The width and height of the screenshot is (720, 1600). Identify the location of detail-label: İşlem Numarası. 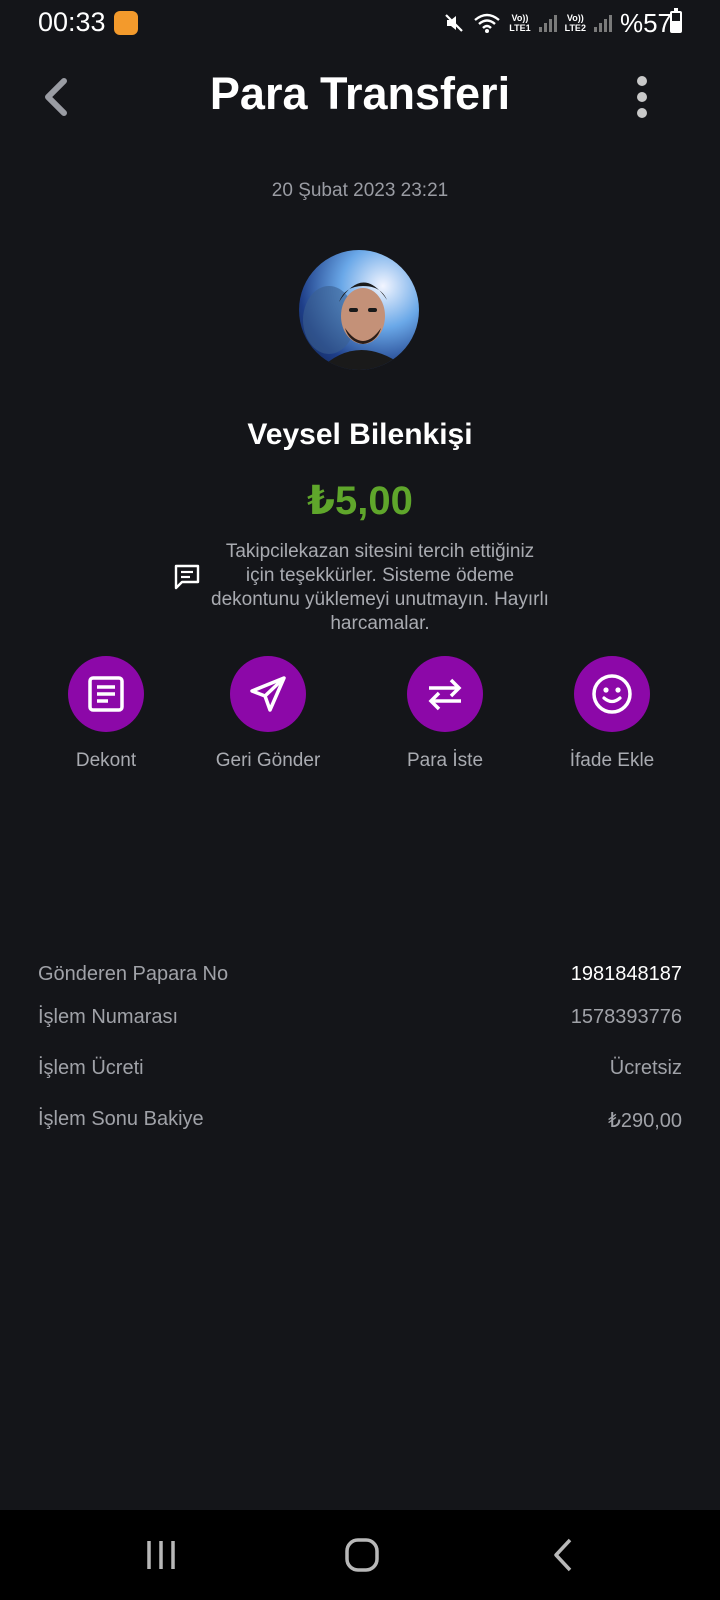
(108, 1017).